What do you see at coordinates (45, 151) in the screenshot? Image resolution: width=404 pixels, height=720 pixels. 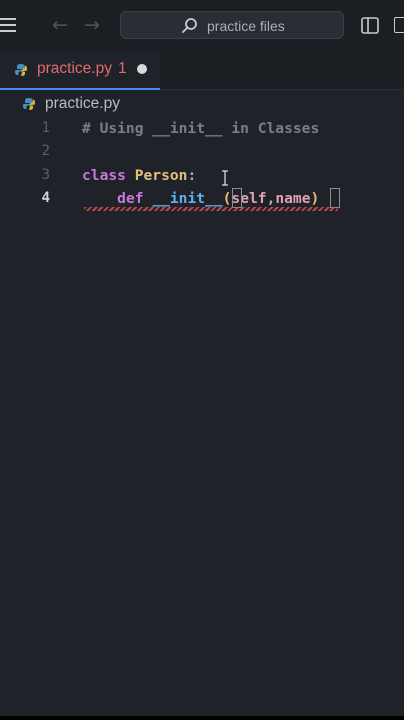 I see `line-number: 2` at bounding box center [45, 151].